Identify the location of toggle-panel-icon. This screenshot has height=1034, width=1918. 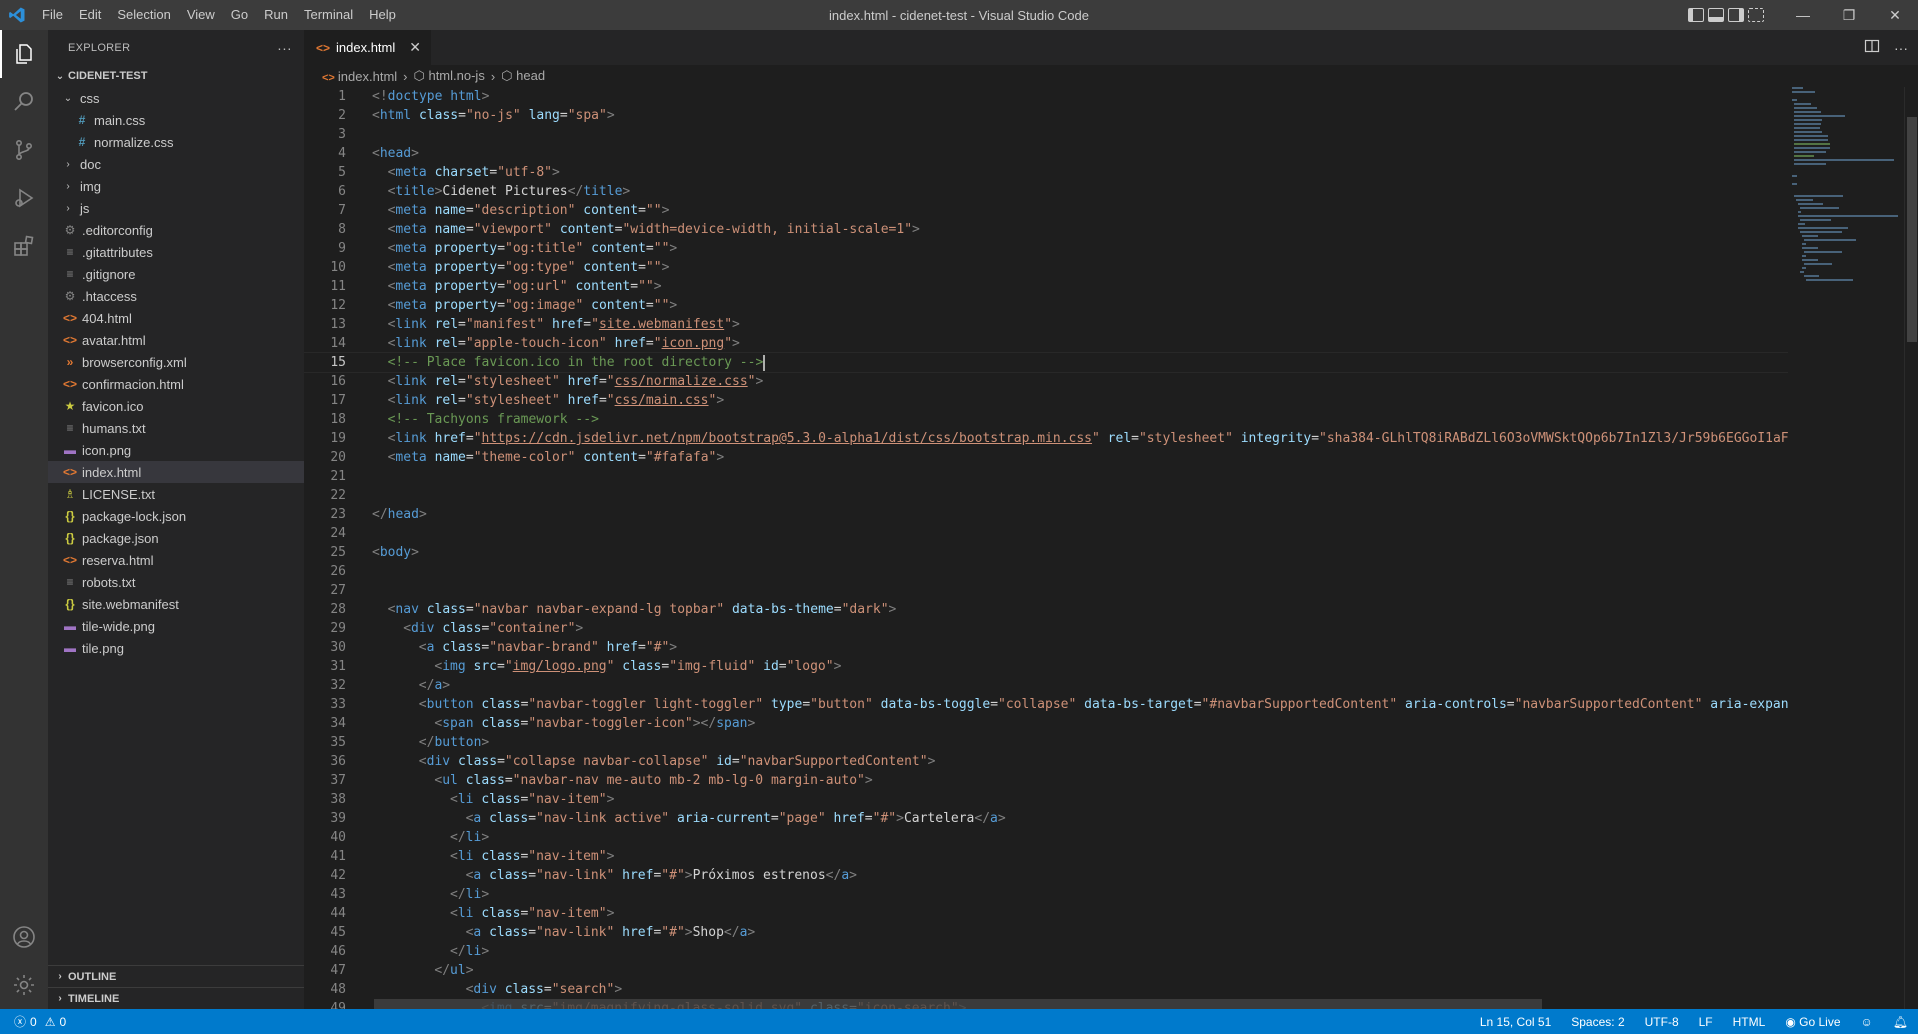
(1716, 15).